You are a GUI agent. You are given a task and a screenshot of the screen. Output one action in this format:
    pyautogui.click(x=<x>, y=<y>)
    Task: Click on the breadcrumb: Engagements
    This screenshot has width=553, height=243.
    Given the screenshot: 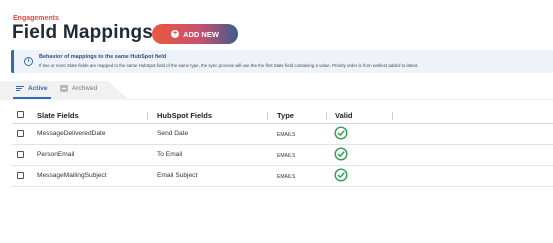 What is the action you would take?
    pyautogui.click(x=36, y=18)
    